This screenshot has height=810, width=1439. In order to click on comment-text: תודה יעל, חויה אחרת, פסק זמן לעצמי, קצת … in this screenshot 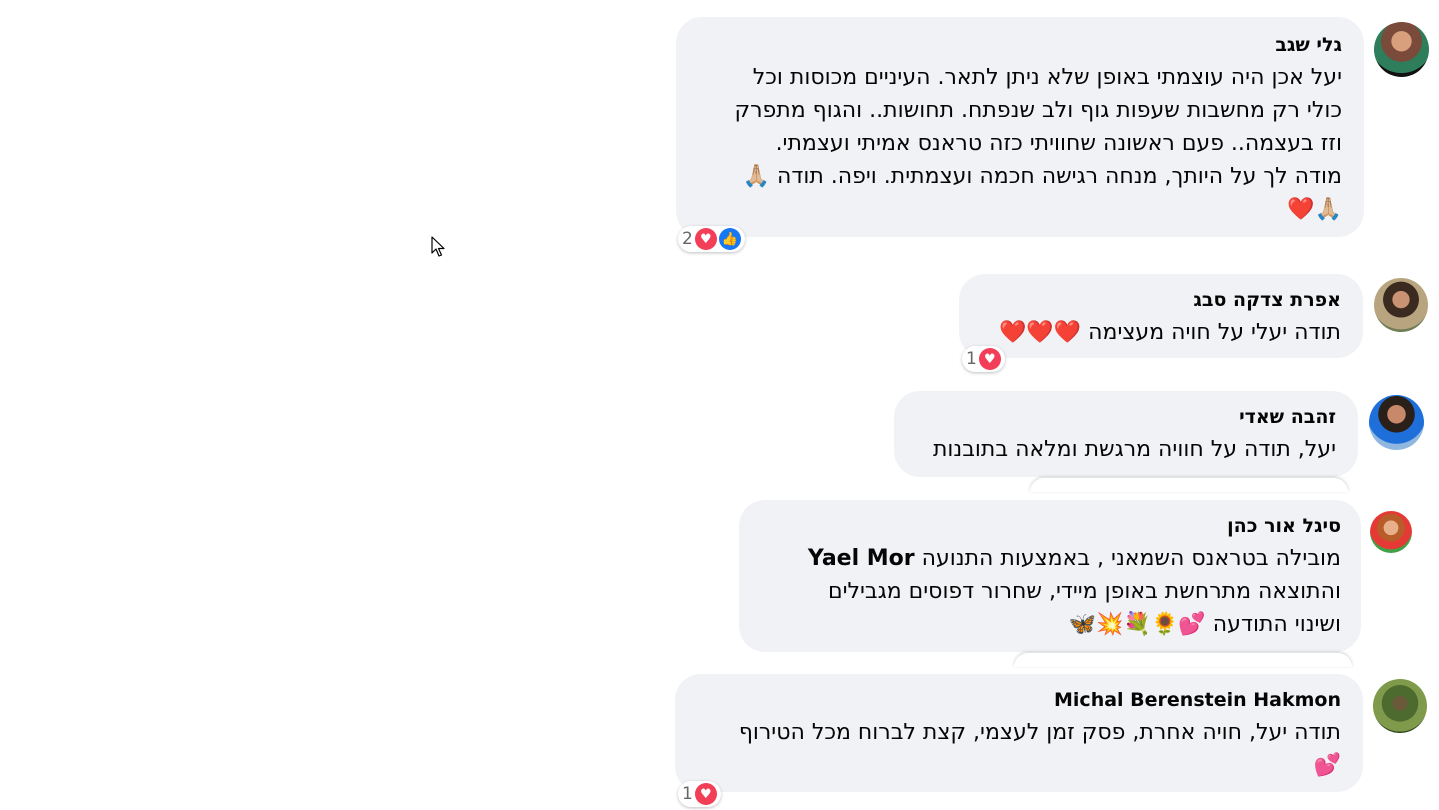, I will do `click(1039, 749)`.